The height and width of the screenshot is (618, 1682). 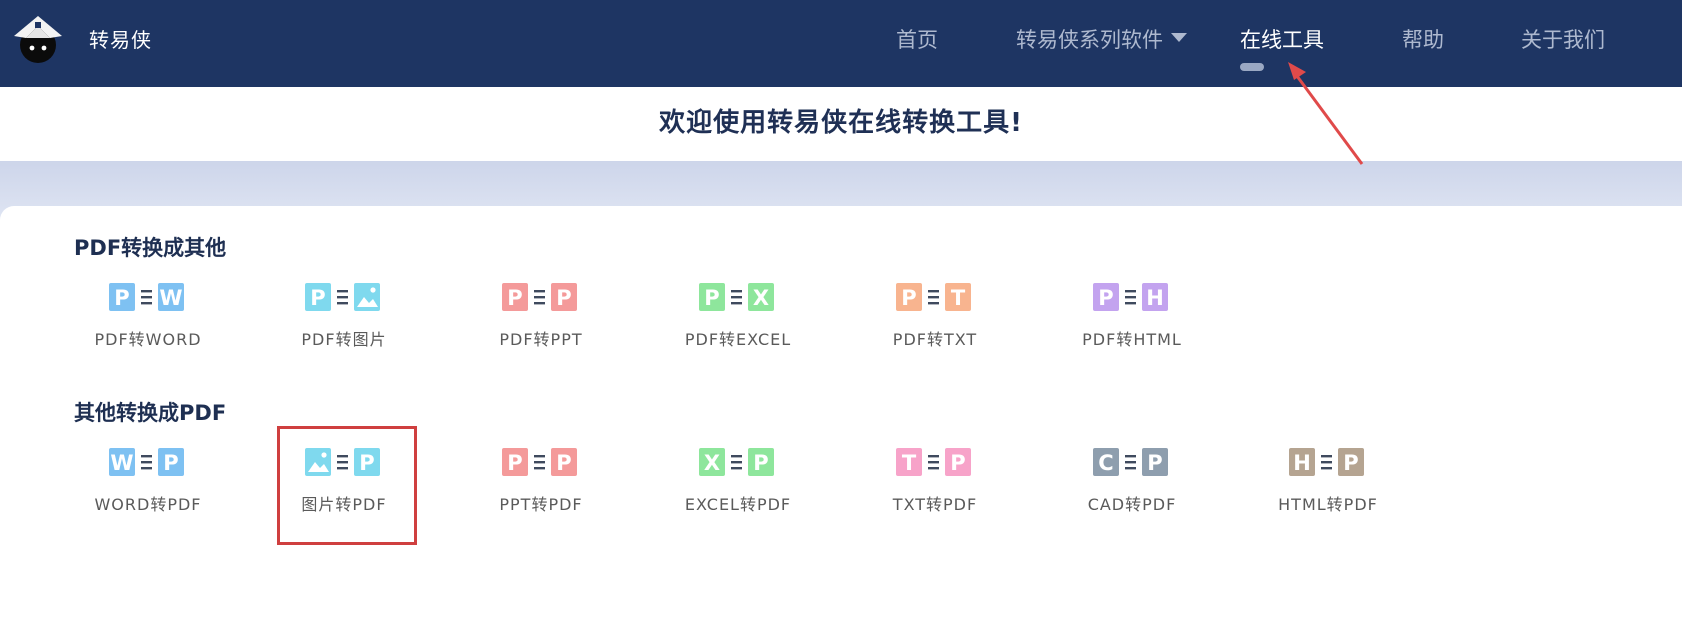 I want to click on tool-label: PDF转图片, so click(x=344, y=339).